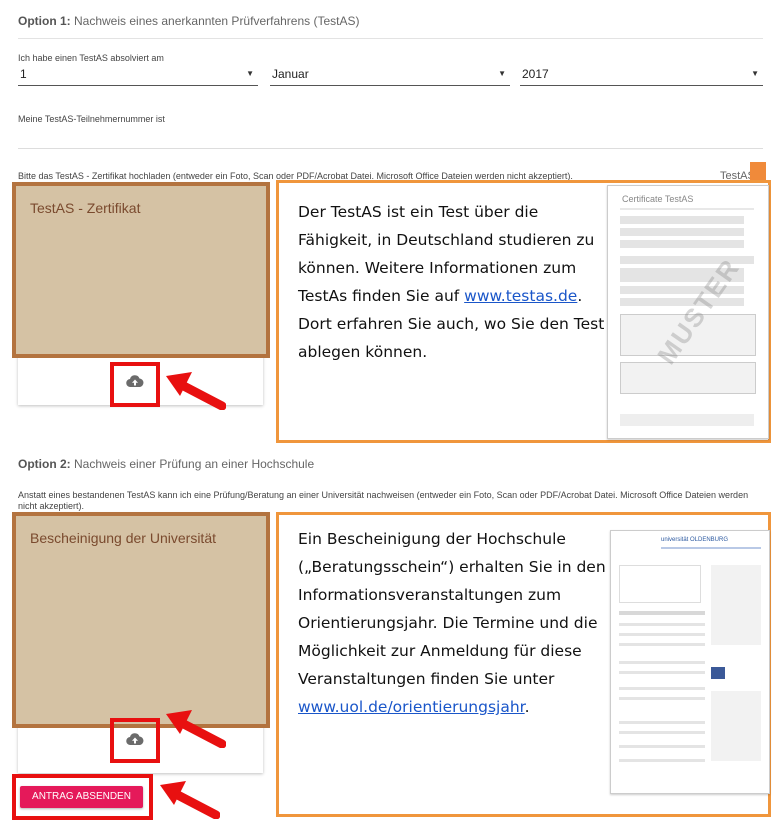  I want to click on month-select-value: Januar, so click(290, 74).